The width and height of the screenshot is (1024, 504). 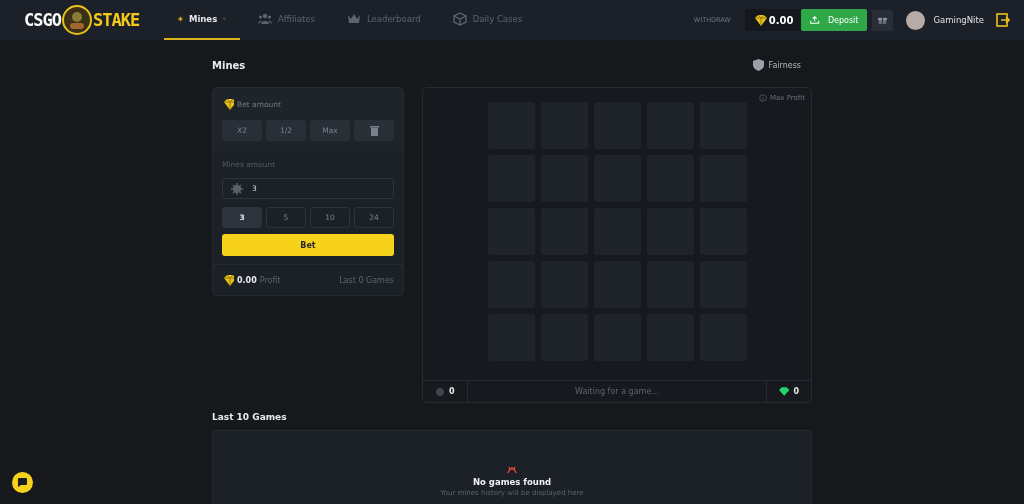 What do you see at coordinates (758, 65) in the screenshot?
I see `shield-icon` at bounding box center [758, 65].